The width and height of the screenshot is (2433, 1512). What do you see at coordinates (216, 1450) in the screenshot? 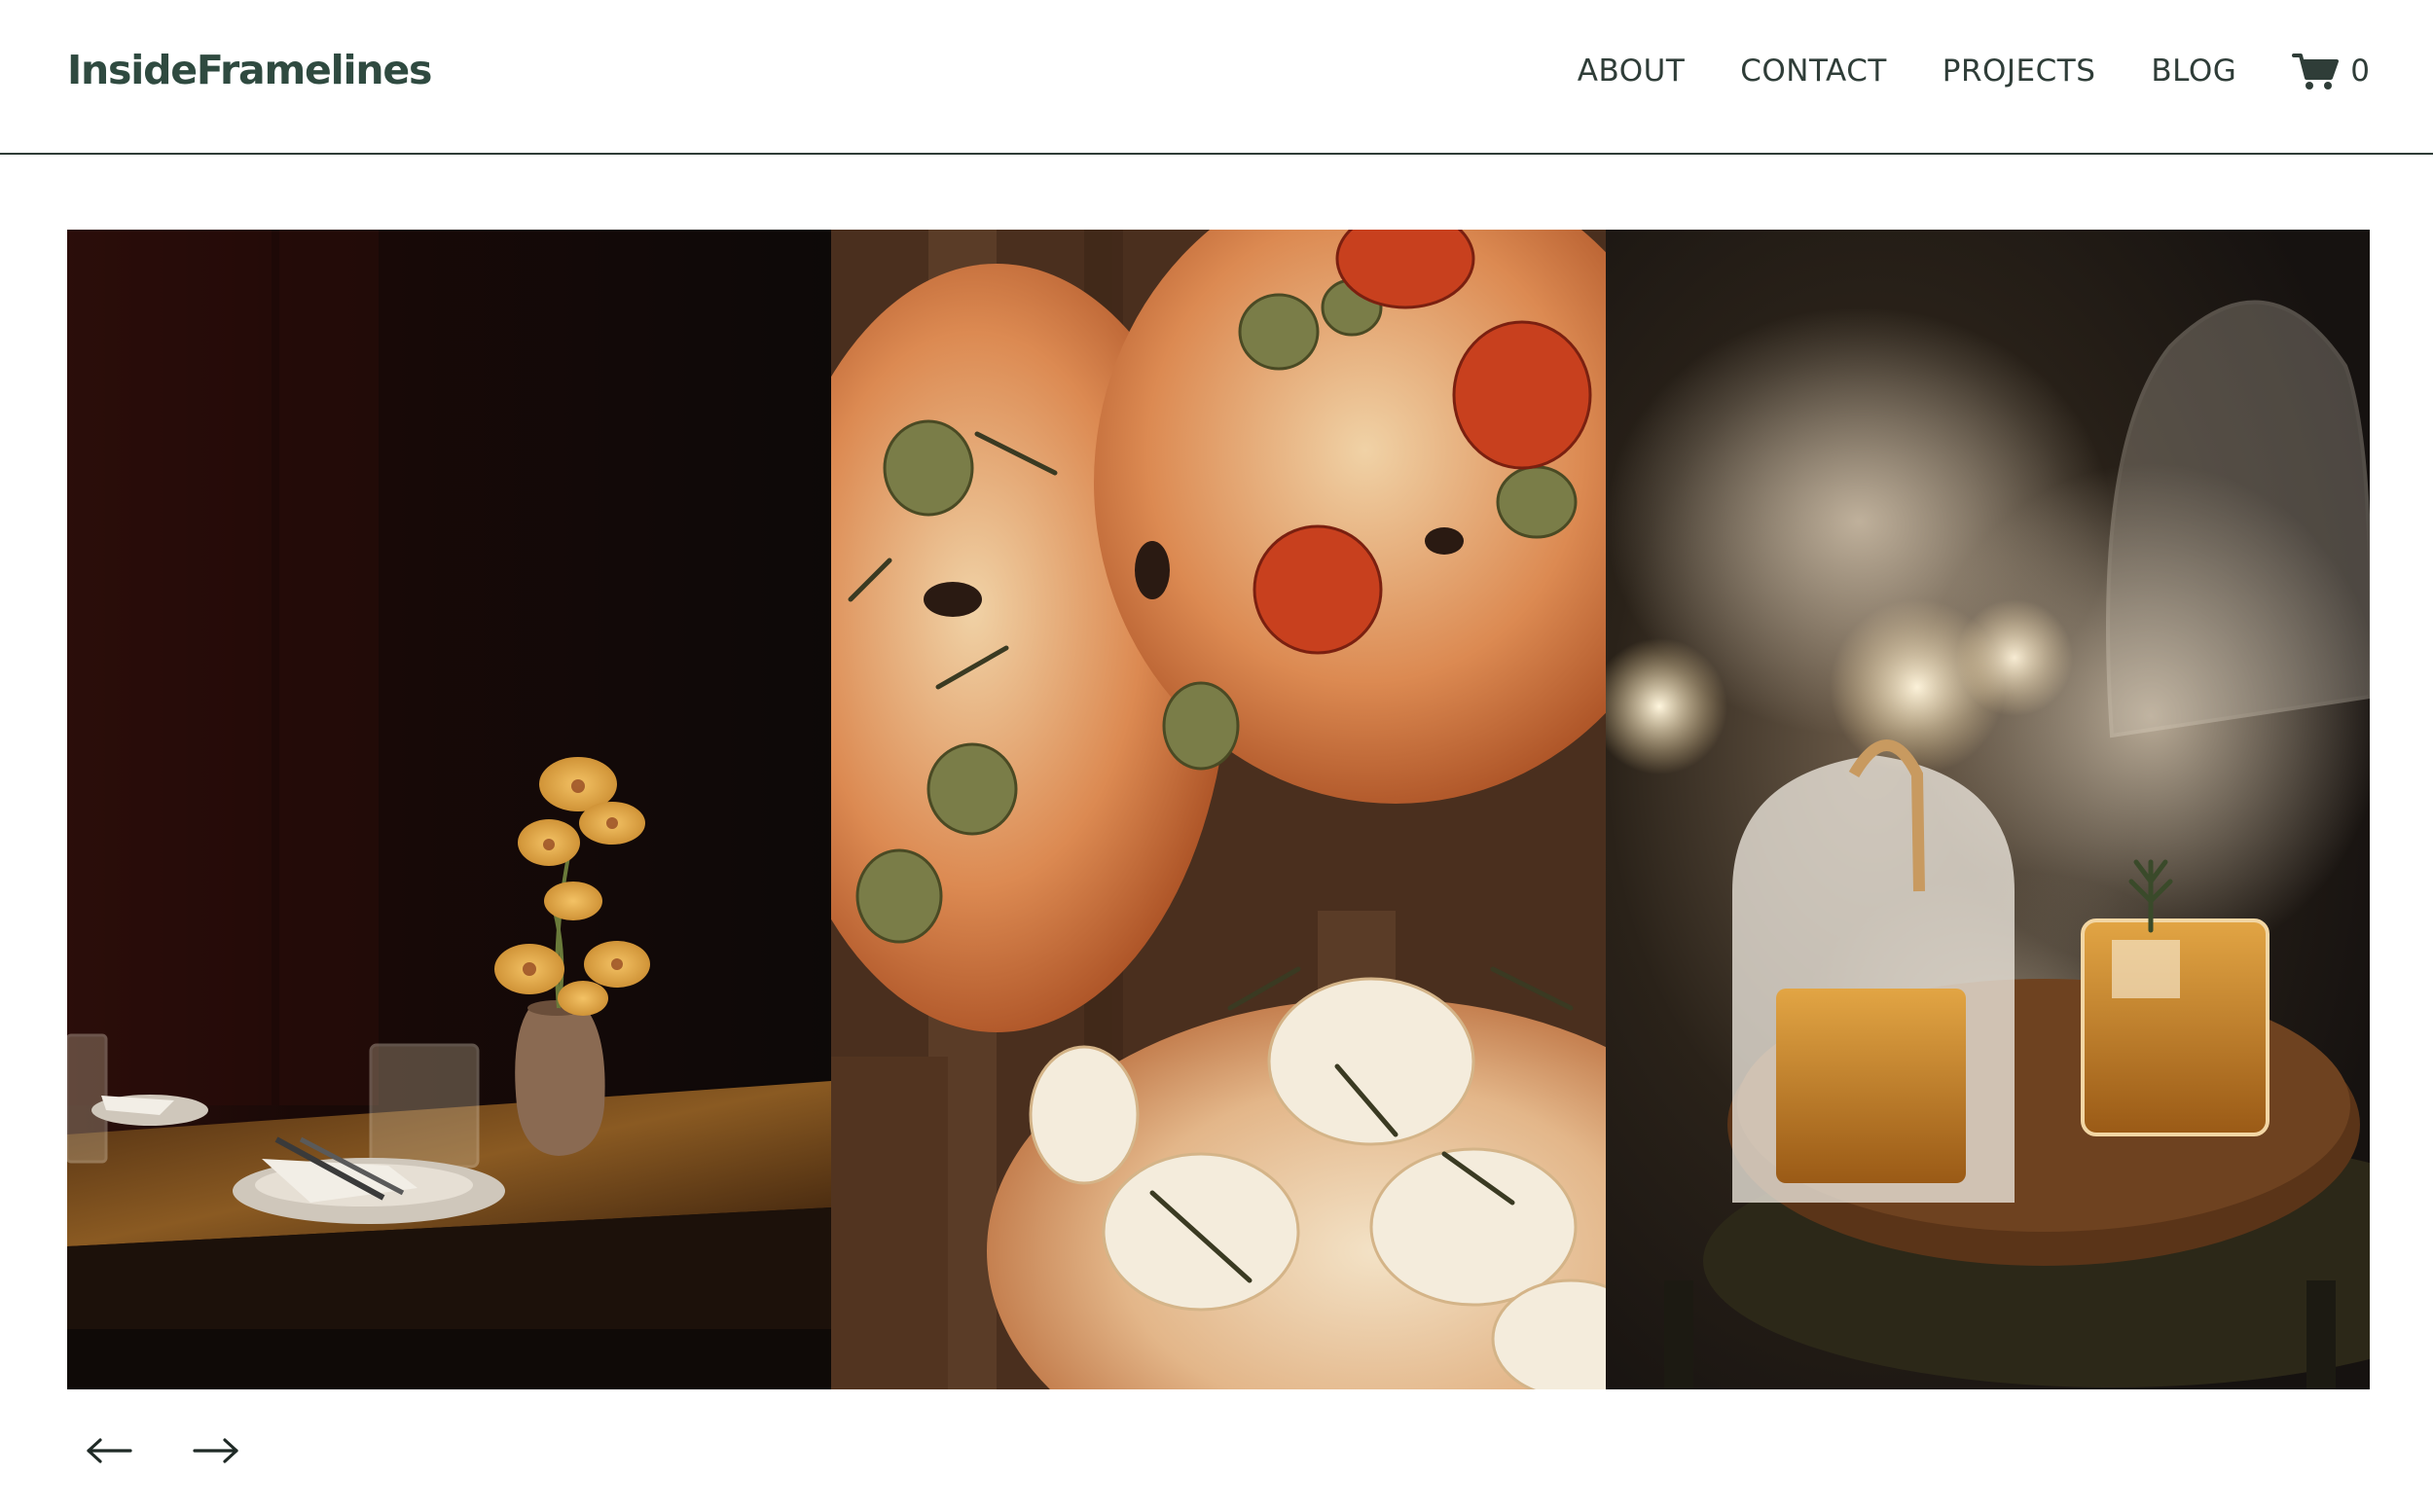
I see `arrow-right-icon` at bounding box center [216, 1450].